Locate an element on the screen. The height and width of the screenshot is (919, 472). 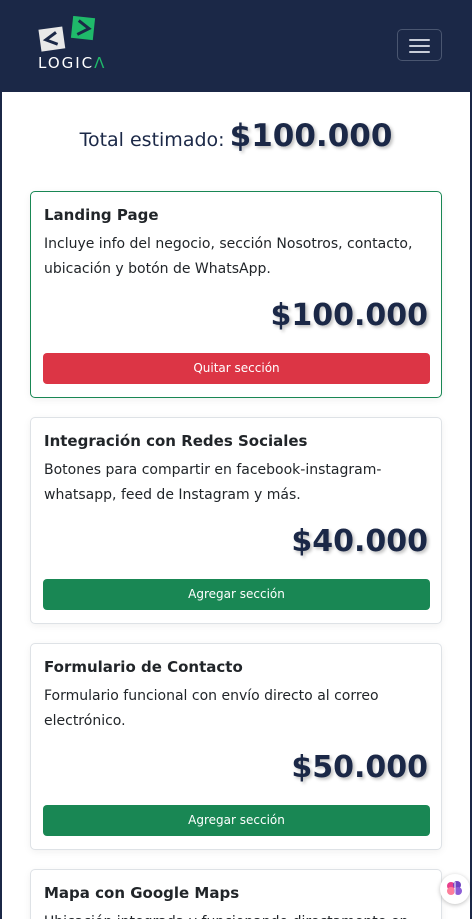
card-price: $50.000 is located at coordinates (359, 767).